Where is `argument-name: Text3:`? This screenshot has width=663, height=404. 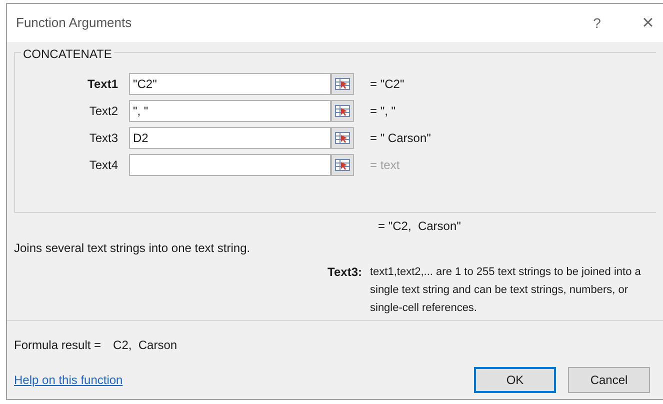 argument-name: Text3: is located at coordinates (344, 272).